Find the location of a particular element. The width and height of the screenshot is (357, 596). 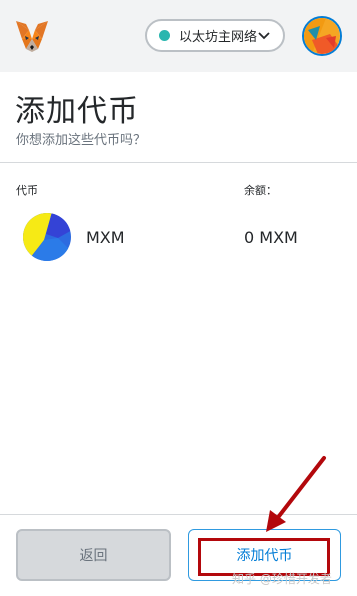

page-subtitle: 你想添加这些代币吗？ is located at coordinates (81, 140).